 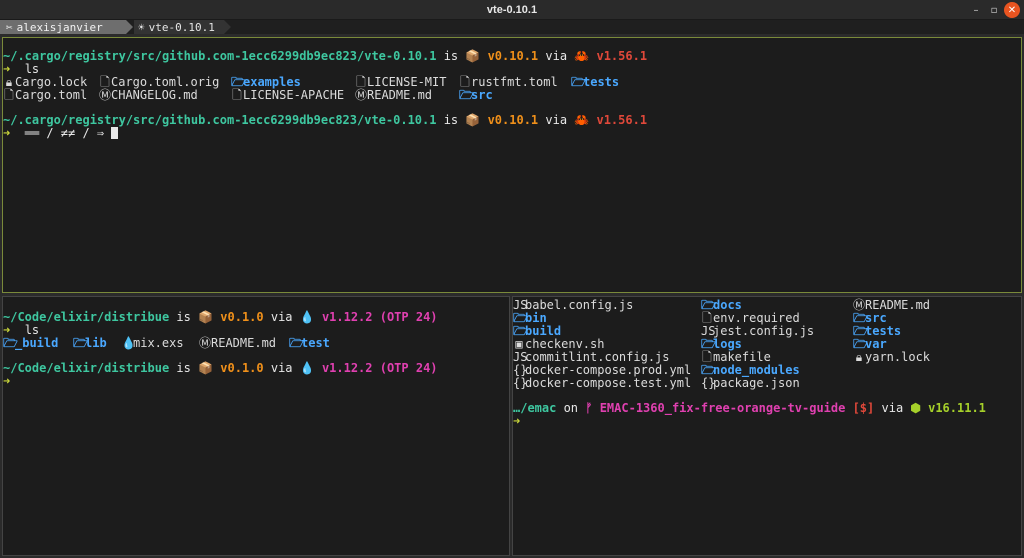 What do you see at coordinates (595, 82) in the screenshot?
I see `list-item: 🗁tests` at bounding box center [595, 82].